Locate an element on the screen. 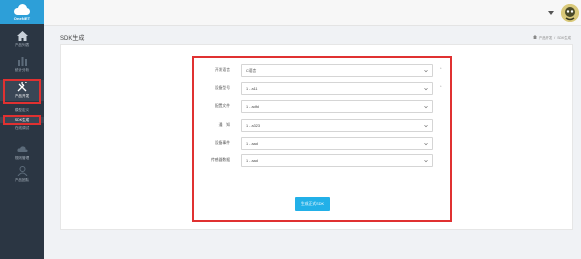  sidebar-item-statistics: 统计分析 is located at coordinates (22, 66).